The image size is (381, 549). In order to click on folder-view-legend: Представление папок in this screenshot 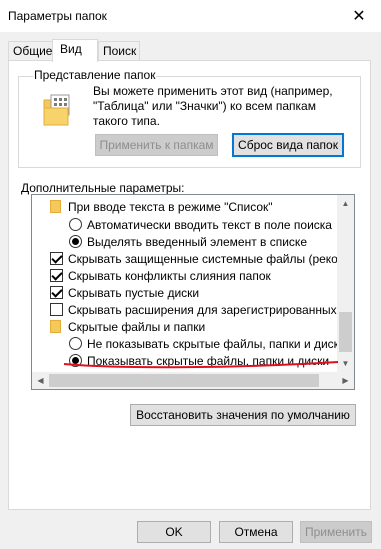, I will do `click(95, 75)`.